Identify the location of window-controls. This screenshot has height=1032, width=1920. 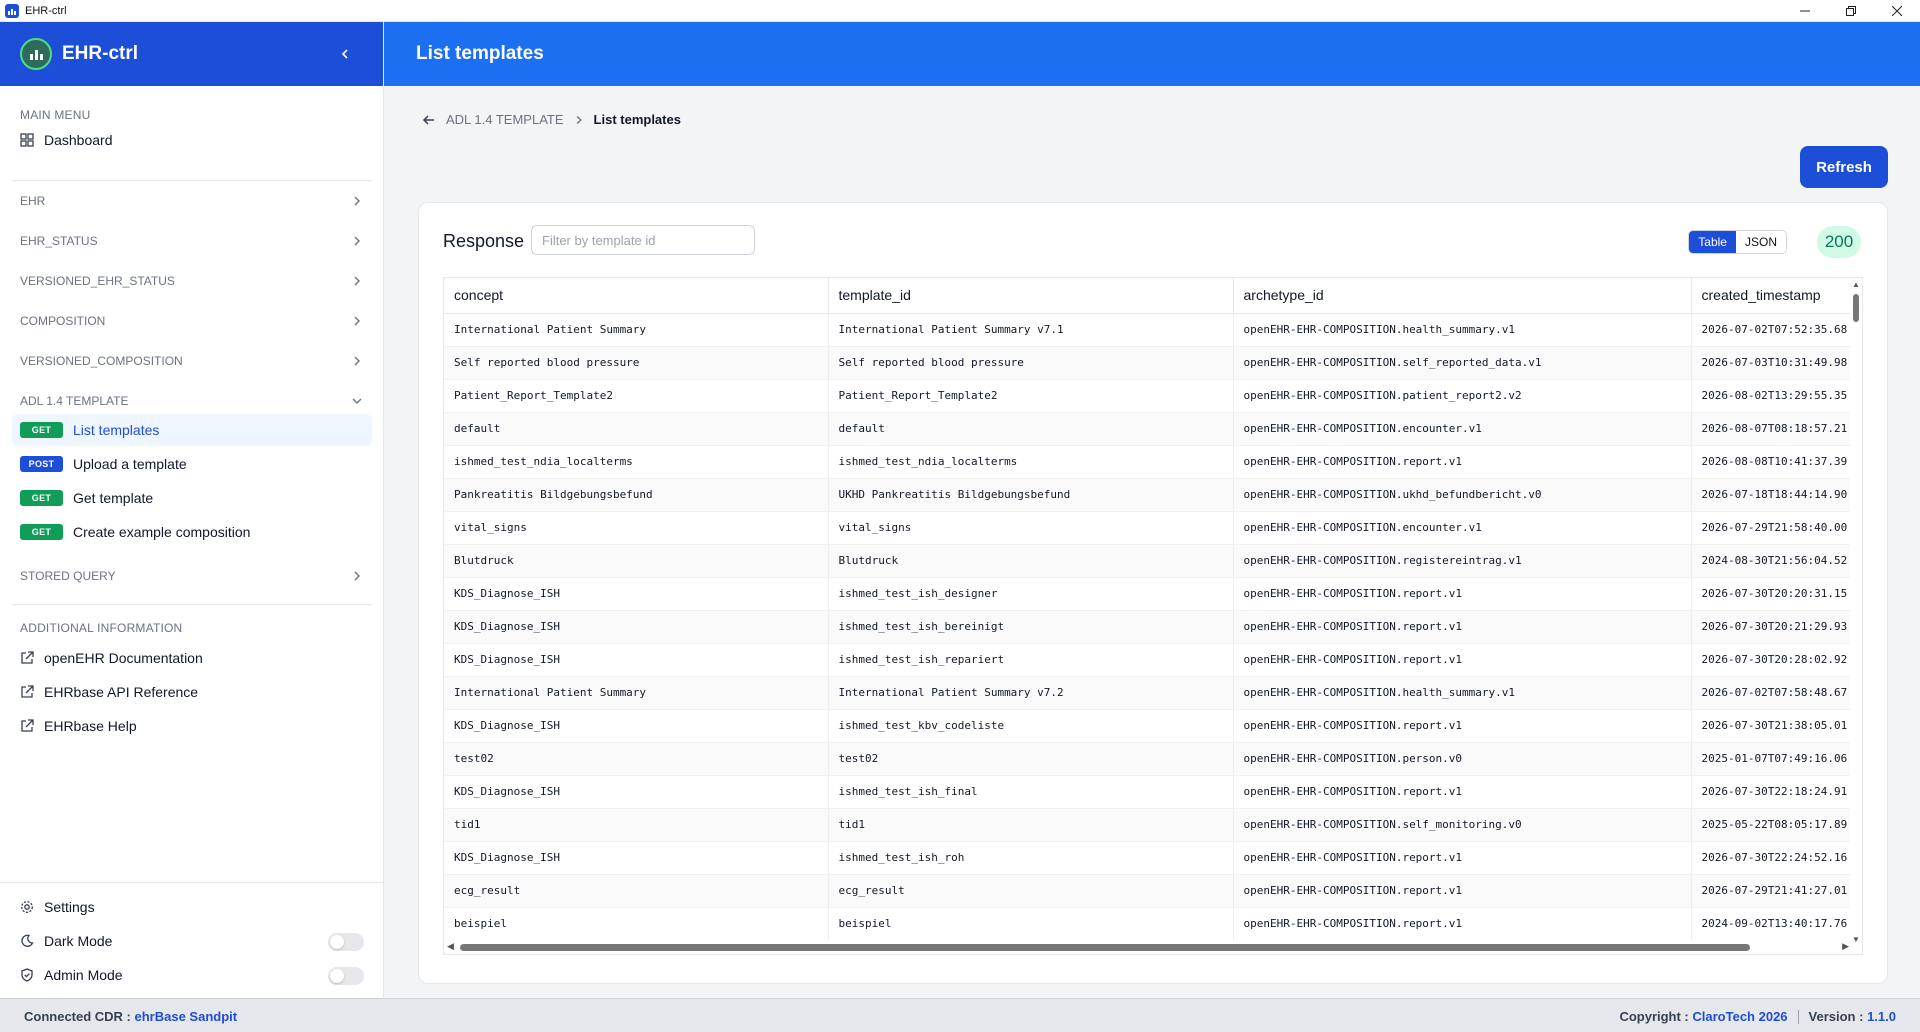
(1851, 11).